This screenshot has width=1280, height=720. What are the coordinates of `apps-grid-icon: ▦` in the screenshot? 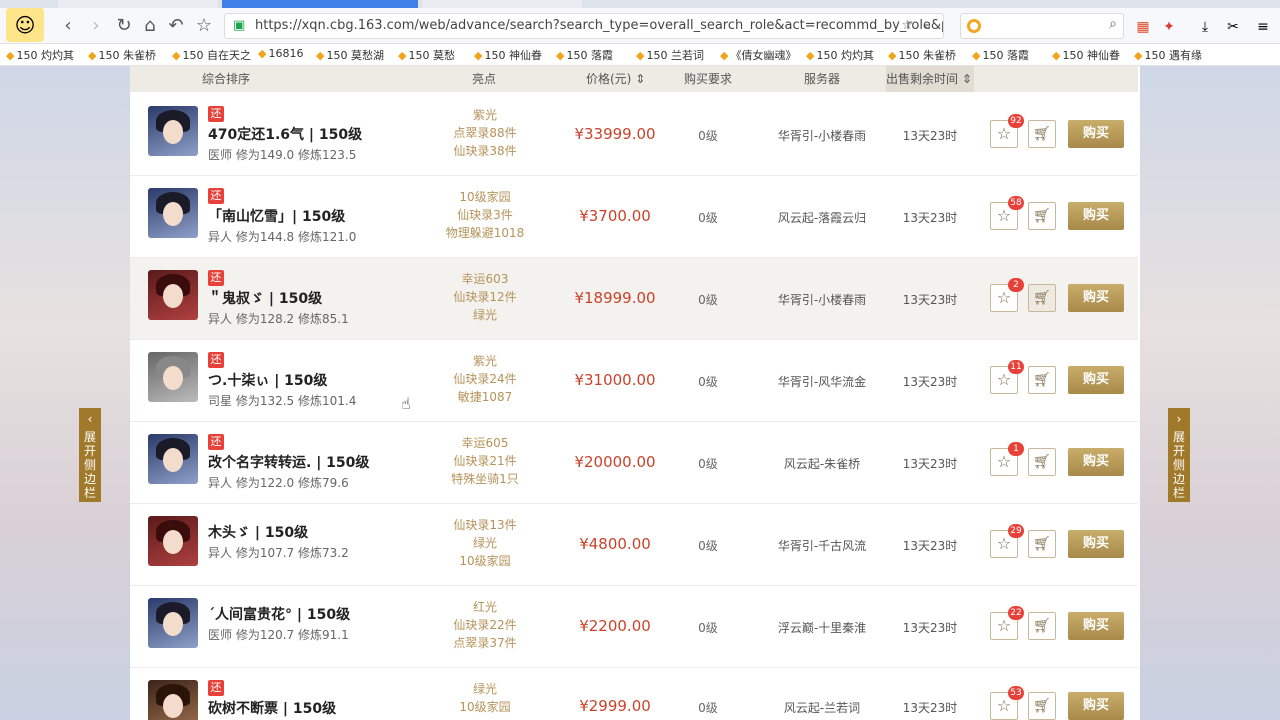 It's located at (1143, 27).